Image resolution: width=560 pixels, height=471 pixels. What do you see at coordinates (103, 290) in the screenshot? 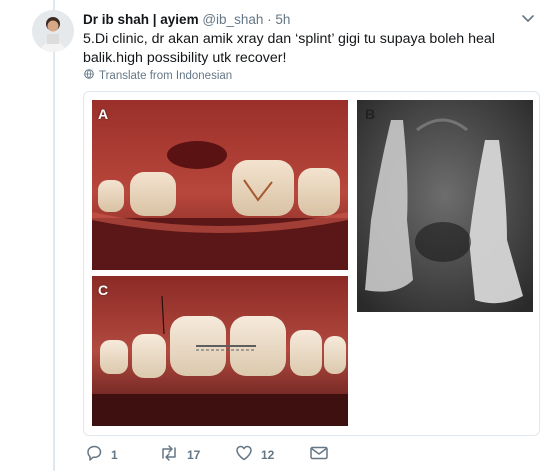
I see `panel-label-c: C` at bounding box center [103, 290].